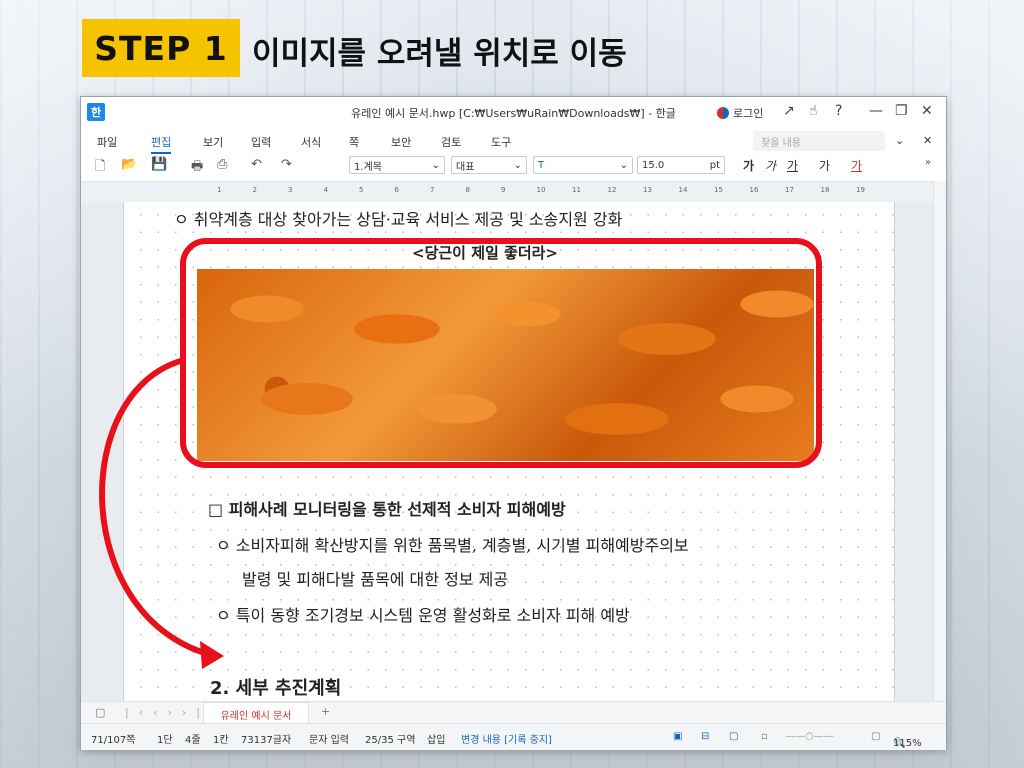 The height and width of the screenshot is (768, 1024). What do you see at coordinates (161, 144) in the screenshot?
I see `menu-edit: 편집` at bounding box center [161, 144].